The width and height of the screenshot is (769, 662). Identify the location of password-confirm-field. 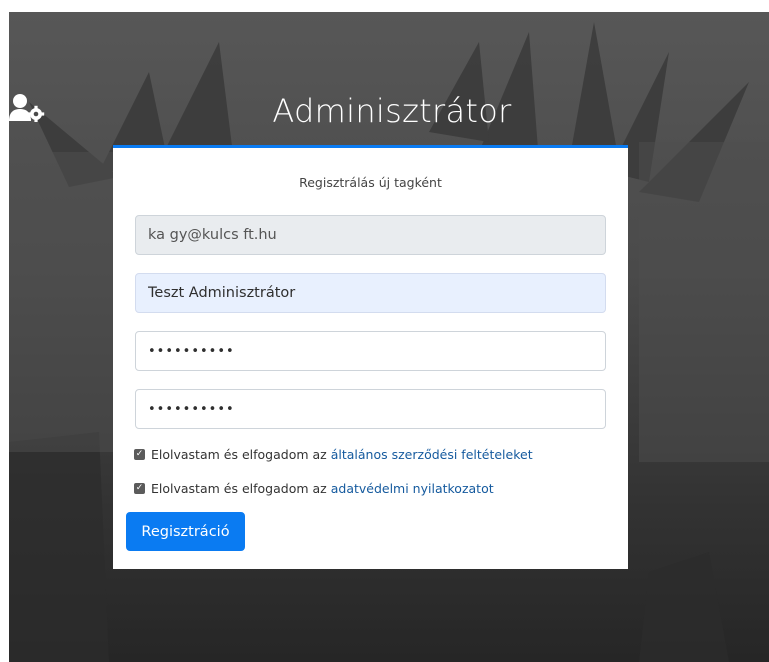
(370, 409).